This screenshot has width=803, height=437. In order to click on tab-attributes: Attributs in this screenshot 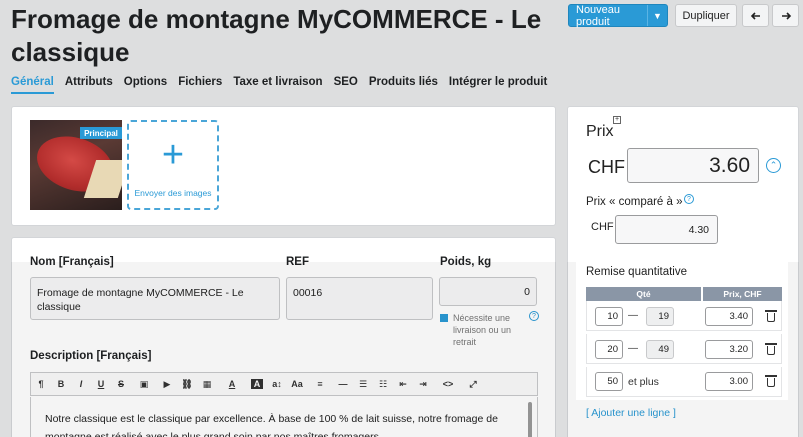, I will do `click(89, 85)`.